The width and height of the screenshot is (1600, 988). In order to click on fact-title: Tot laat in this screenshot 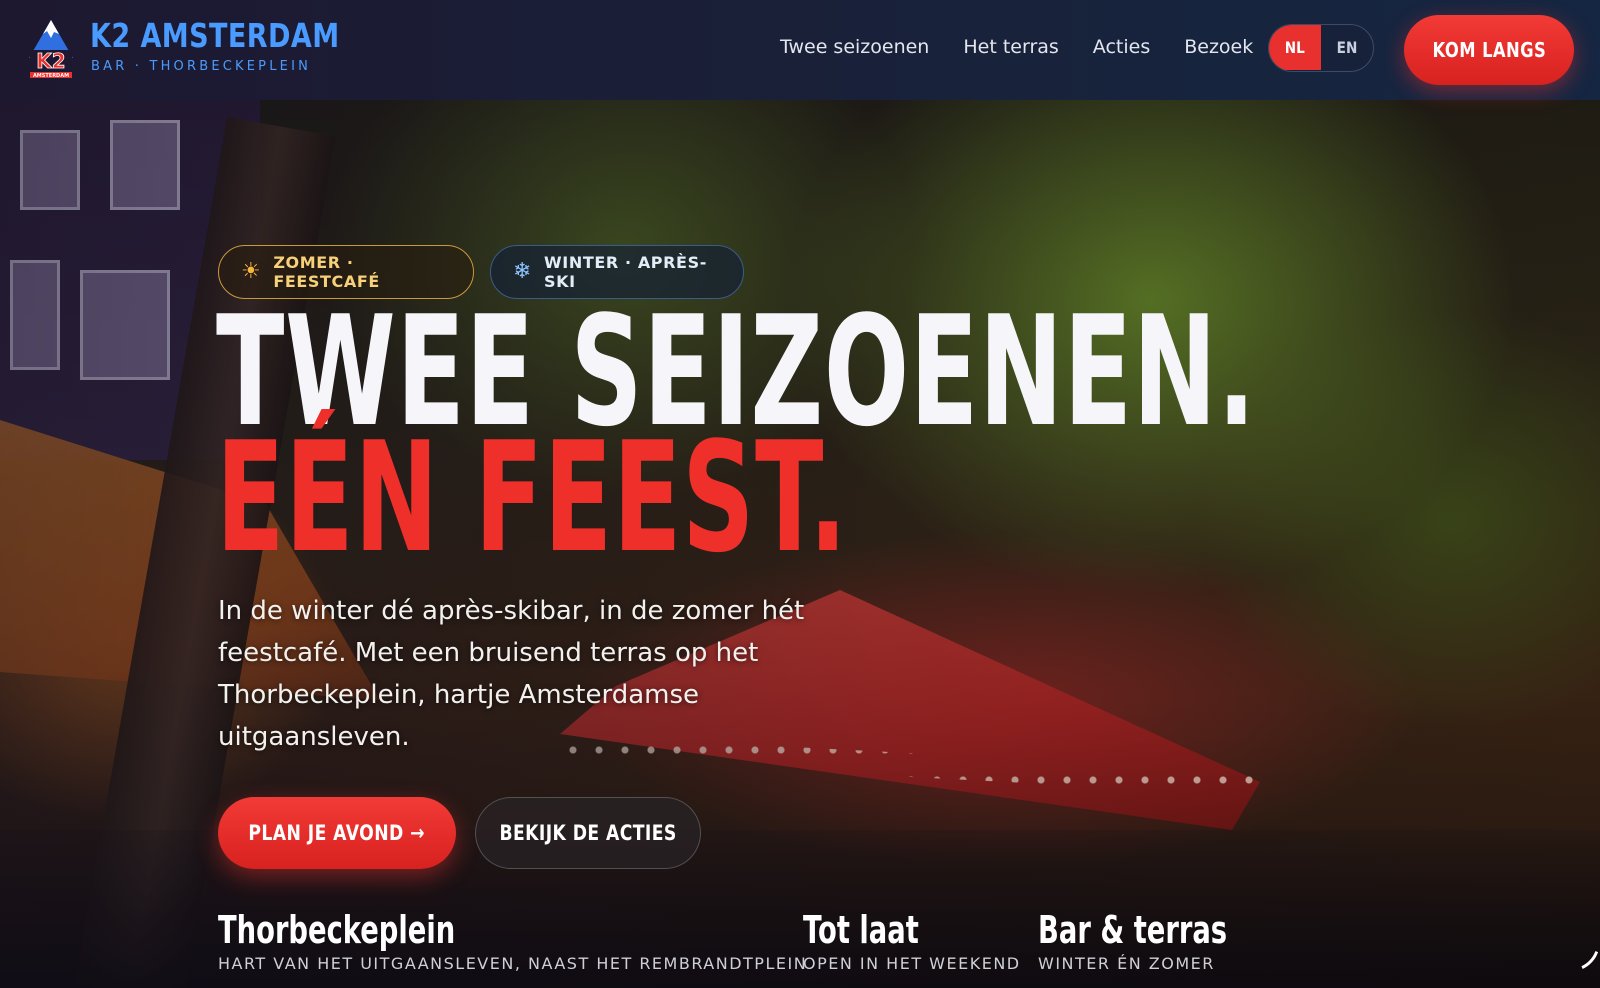, I will do `click(861, 930)`.